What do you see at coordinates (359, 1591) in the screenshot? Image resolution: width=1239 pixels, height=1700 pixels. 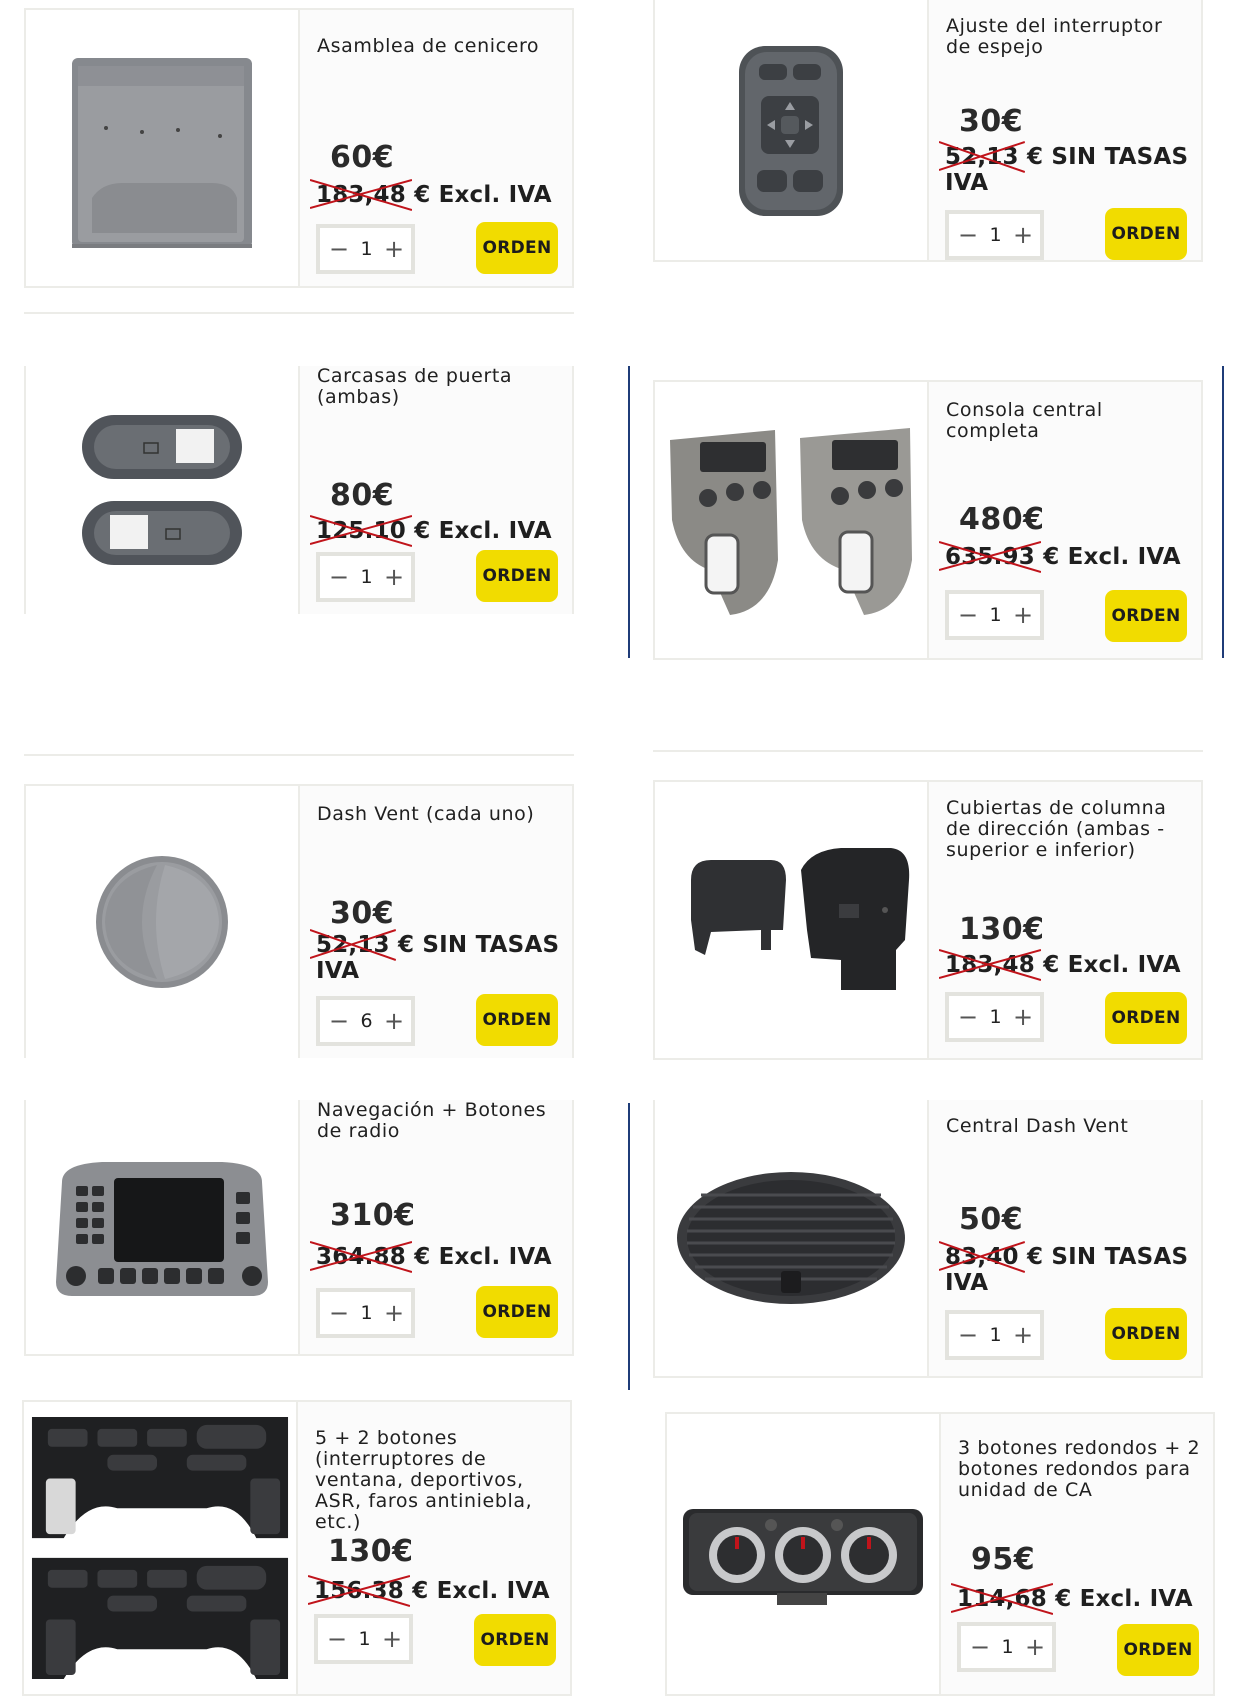 I see `old-price-value: 156.38` at bounding box center [359, 1591].